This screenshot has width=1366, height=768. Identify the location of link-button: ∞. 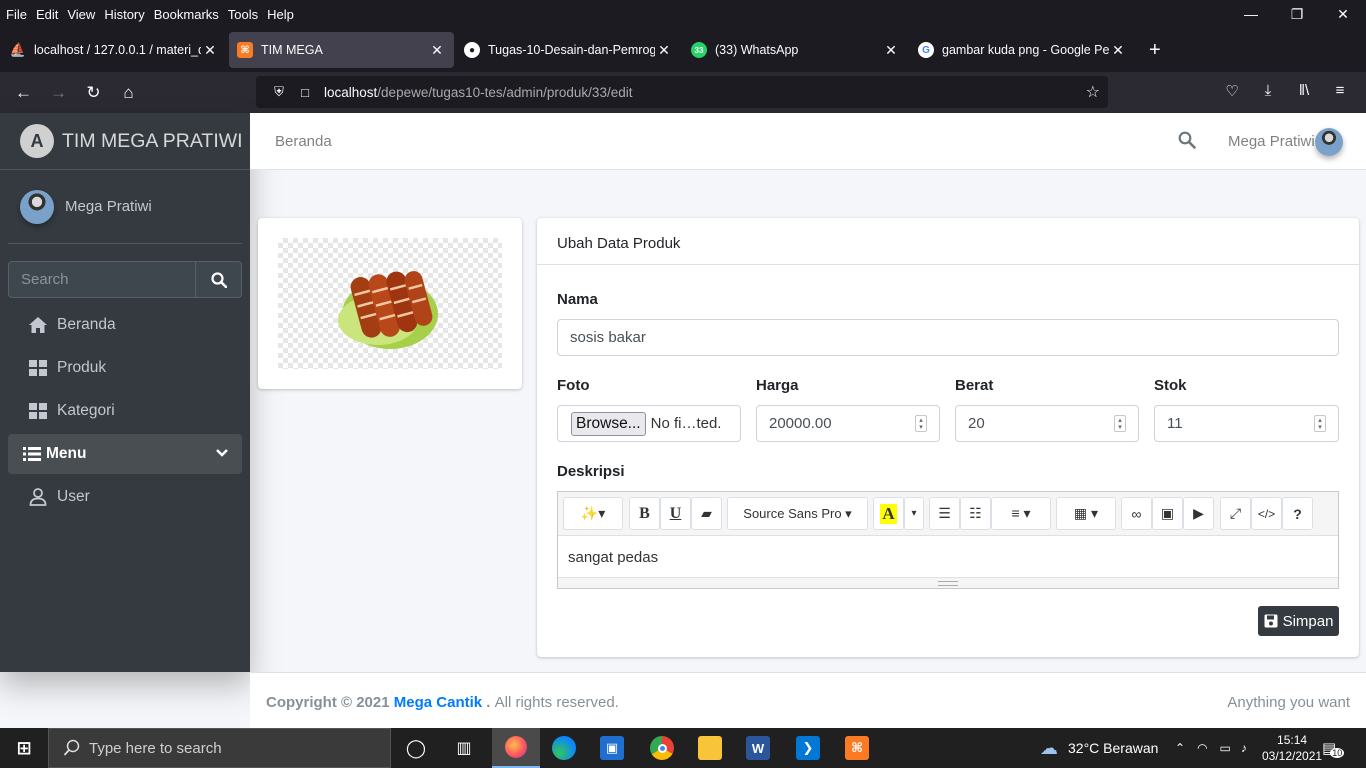
(1136, 513).